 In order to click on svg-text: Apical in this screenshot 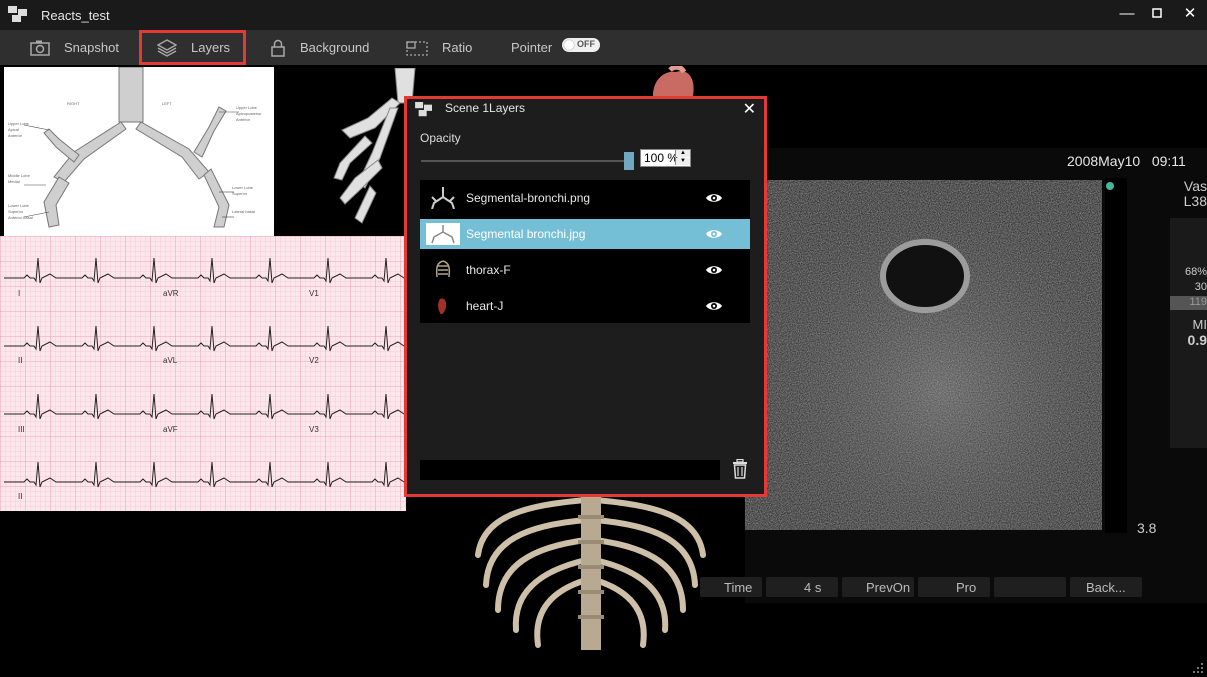, I will do `click(13, 129)`.